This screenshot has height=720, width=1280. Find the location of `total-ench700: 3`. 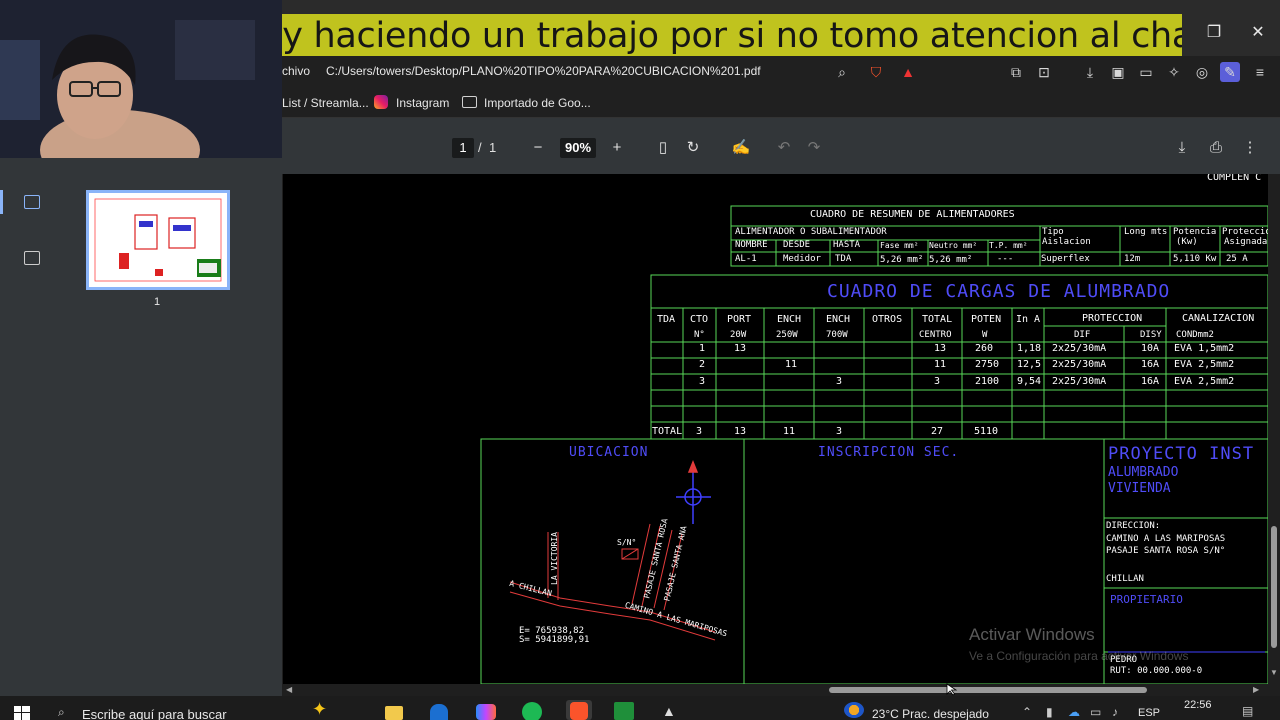

total-ench700: 3 is located at coordinates (839, 431).